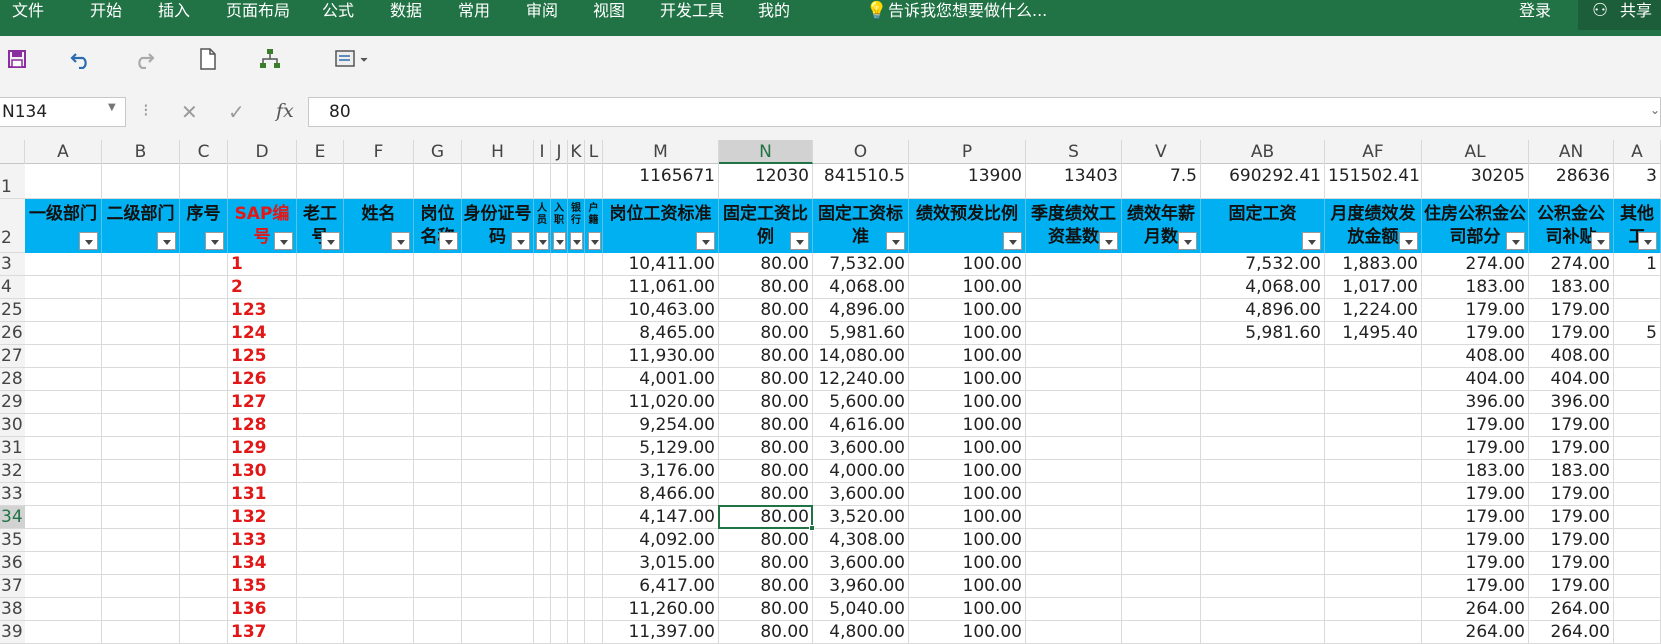 This screenshot has height=644, width=1661. What do you see at coordinates (861, 586) in the screenshot?
I see `table-cell: 3,960.00` at bounding box center [861, 586].